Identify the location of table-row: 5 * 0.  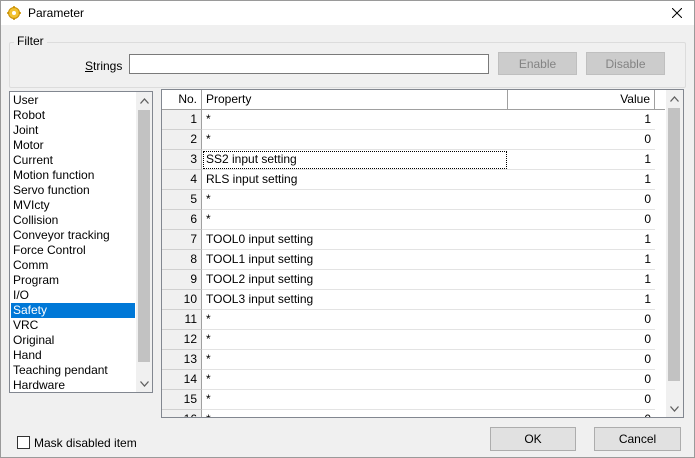
(408, 200).